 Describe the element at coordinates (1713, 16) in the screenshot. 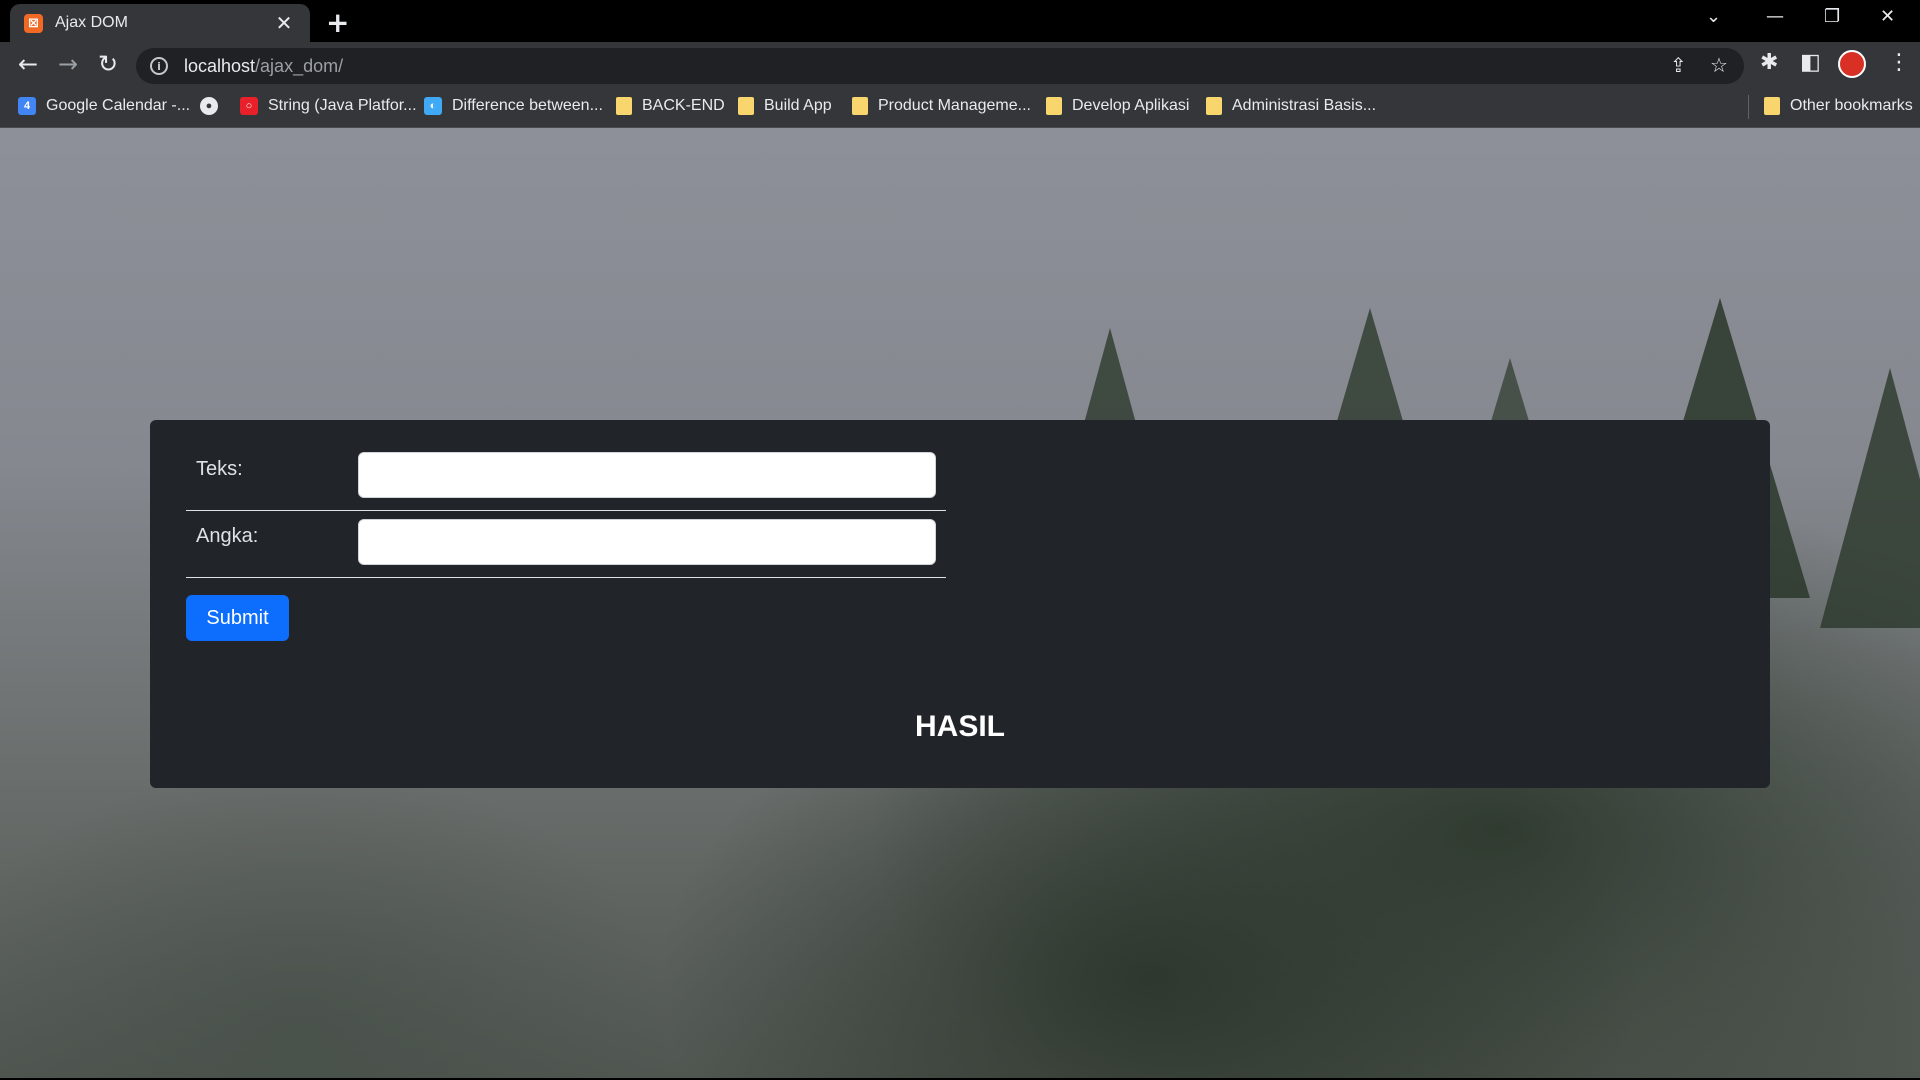

I see `tab-search-icon: ⌄` at that location.